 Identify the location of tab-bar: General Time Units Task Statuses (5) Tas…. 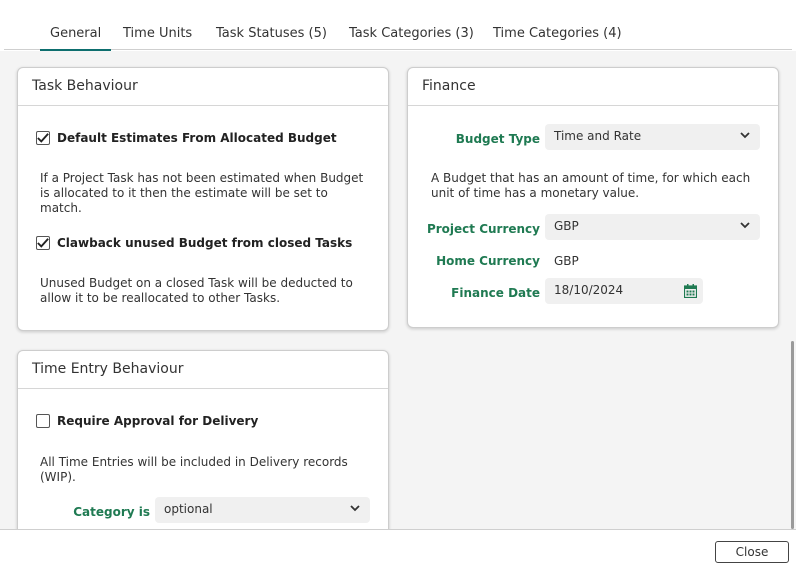
(398, 25).